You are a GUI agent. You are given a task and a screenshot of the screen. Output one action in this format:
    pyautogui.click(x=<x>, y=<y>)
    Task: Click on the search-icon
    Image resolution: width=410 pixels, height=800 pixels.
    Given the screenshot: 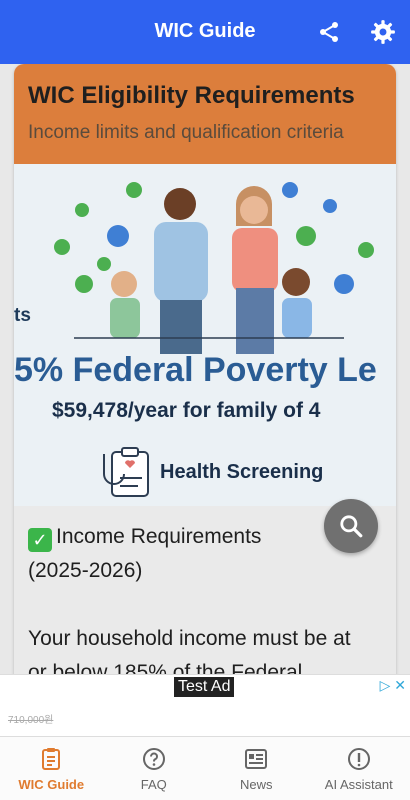 What is the action you would take?
    pyautogui.click(x=351, y=526)
    